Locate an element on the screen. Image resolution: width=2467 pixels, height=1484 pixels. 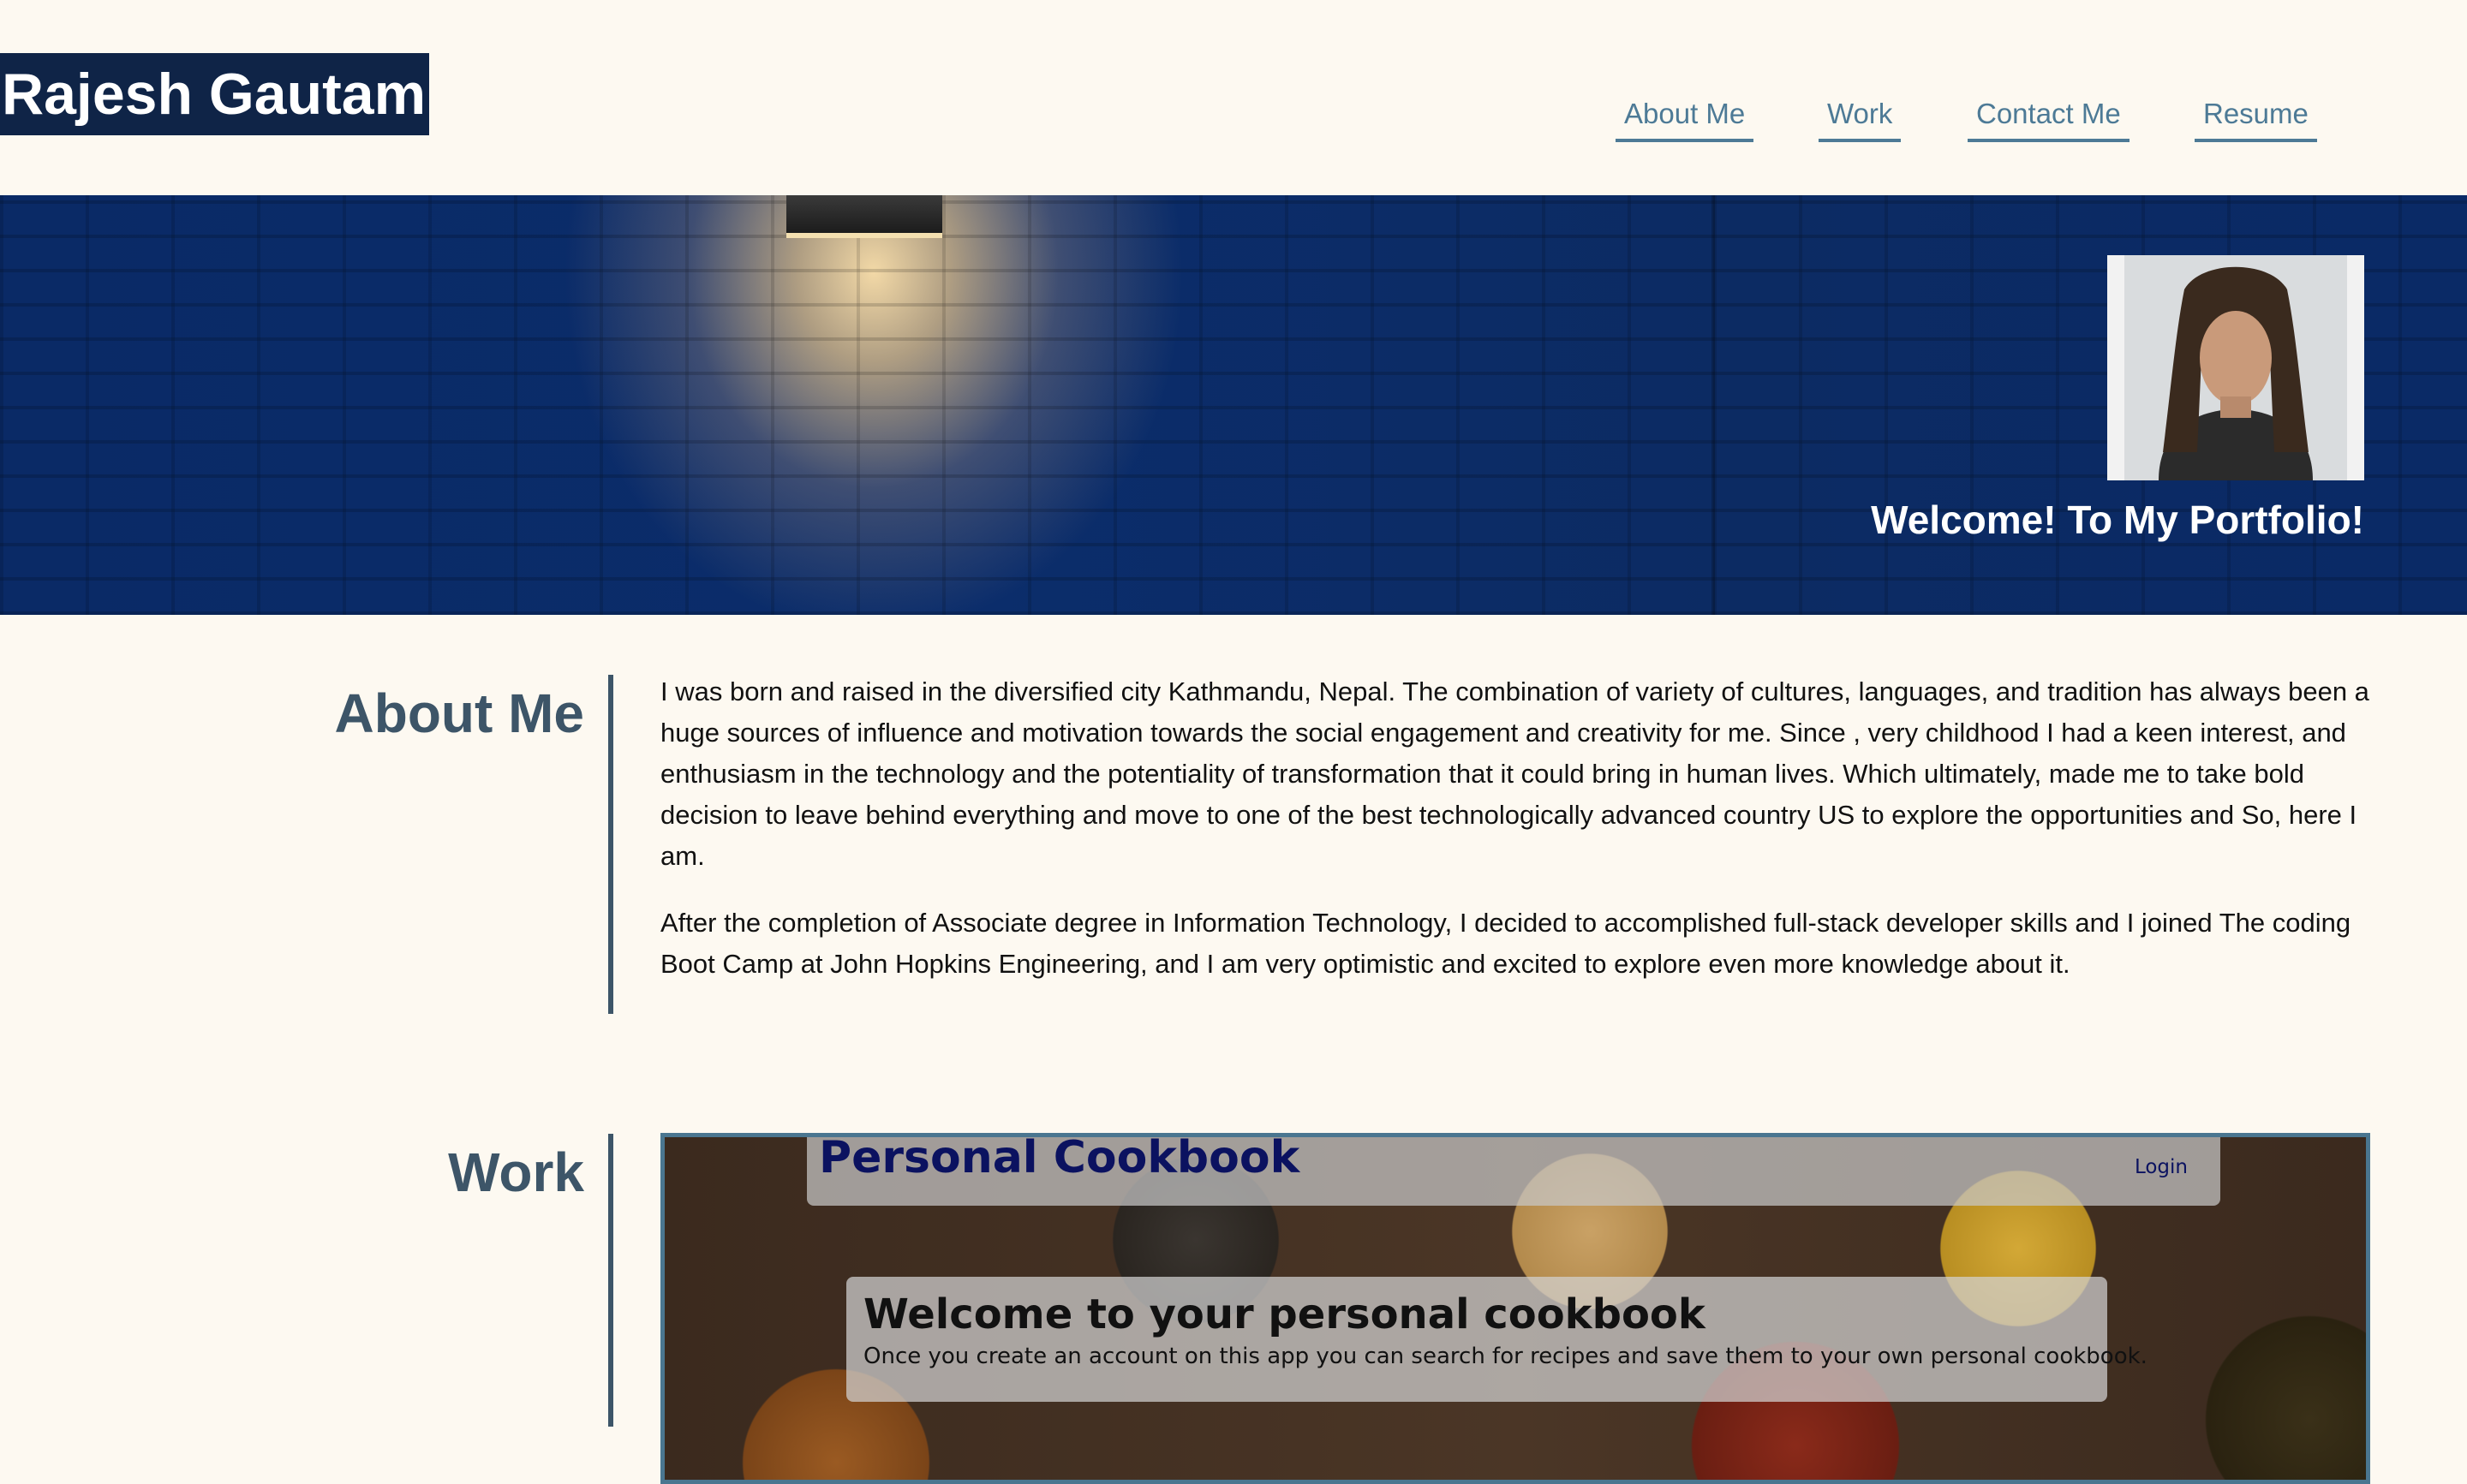
image-seam is located at coordinates (1713, 405).